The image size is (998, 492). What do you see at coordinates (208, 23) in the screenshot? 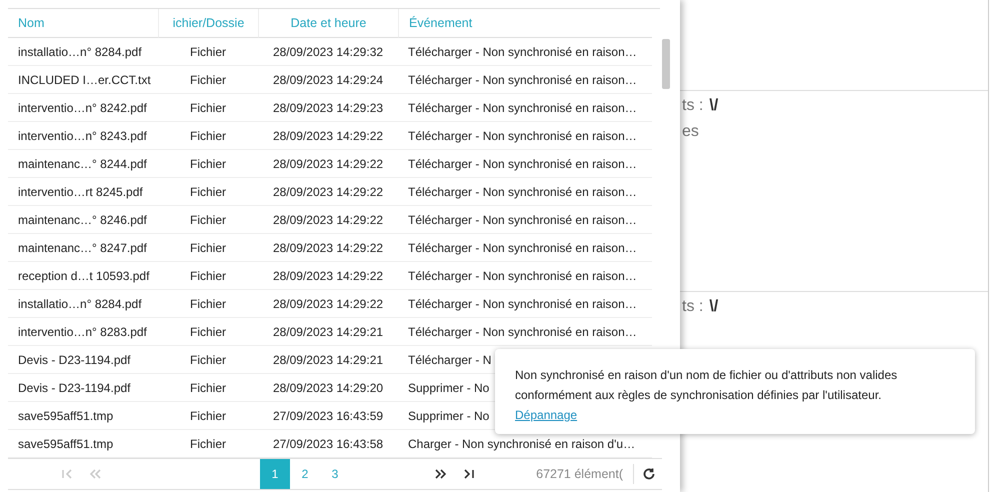
I see `column-header: ichier/Dossie` at bounding box center [208, 23].